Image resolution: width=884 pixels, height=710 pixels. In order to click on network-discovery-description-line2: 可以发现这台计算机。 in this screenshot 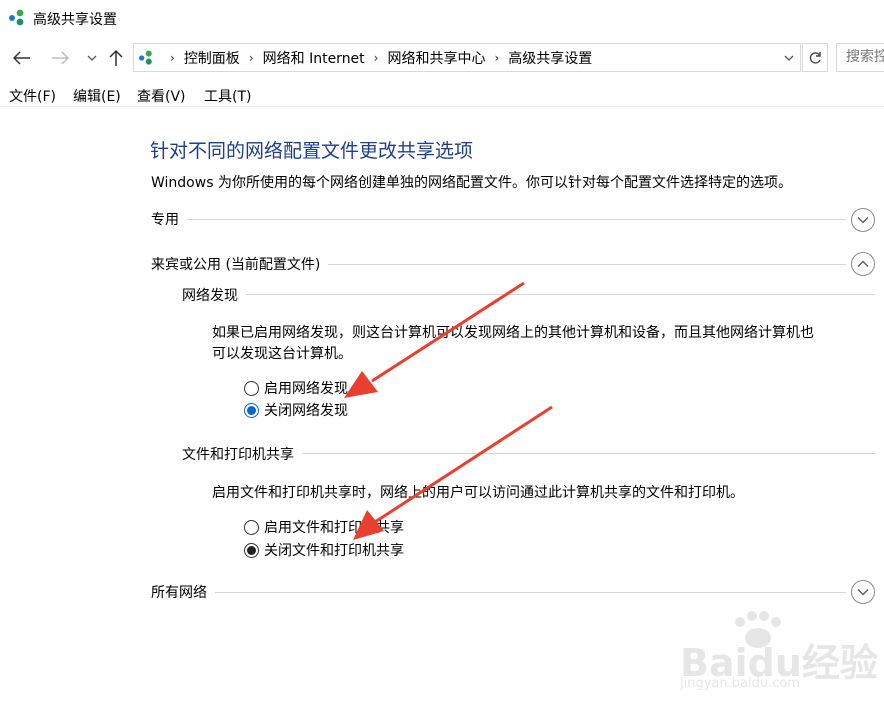, I will do `click(282, 354)`.